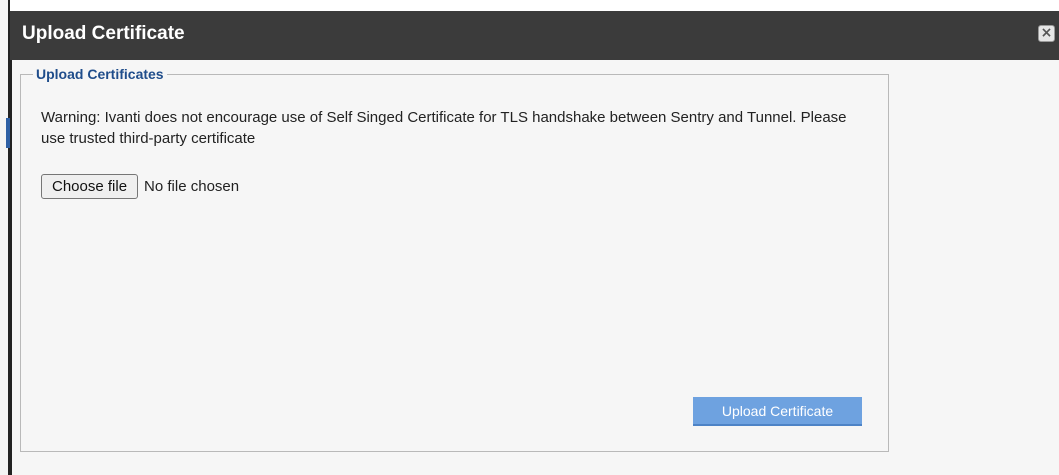 This screenshot has height=475, width=1059. What do you see at coordinates (534, 35) in the screenshot?
I see `dialog-titlebar: Upload Certificate ×` at bounding box center [534, 35].